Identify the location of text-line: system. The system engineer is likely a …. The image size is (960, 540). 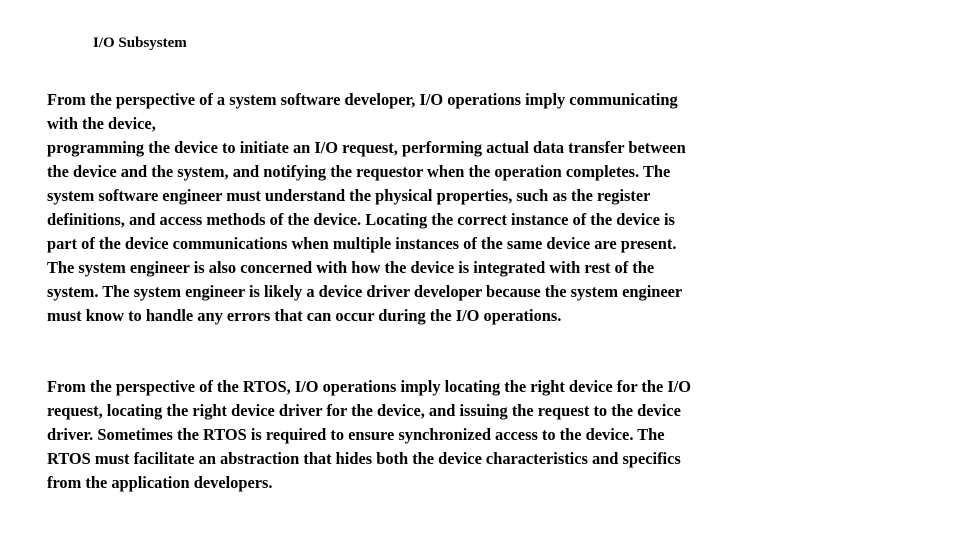
(365, 291).